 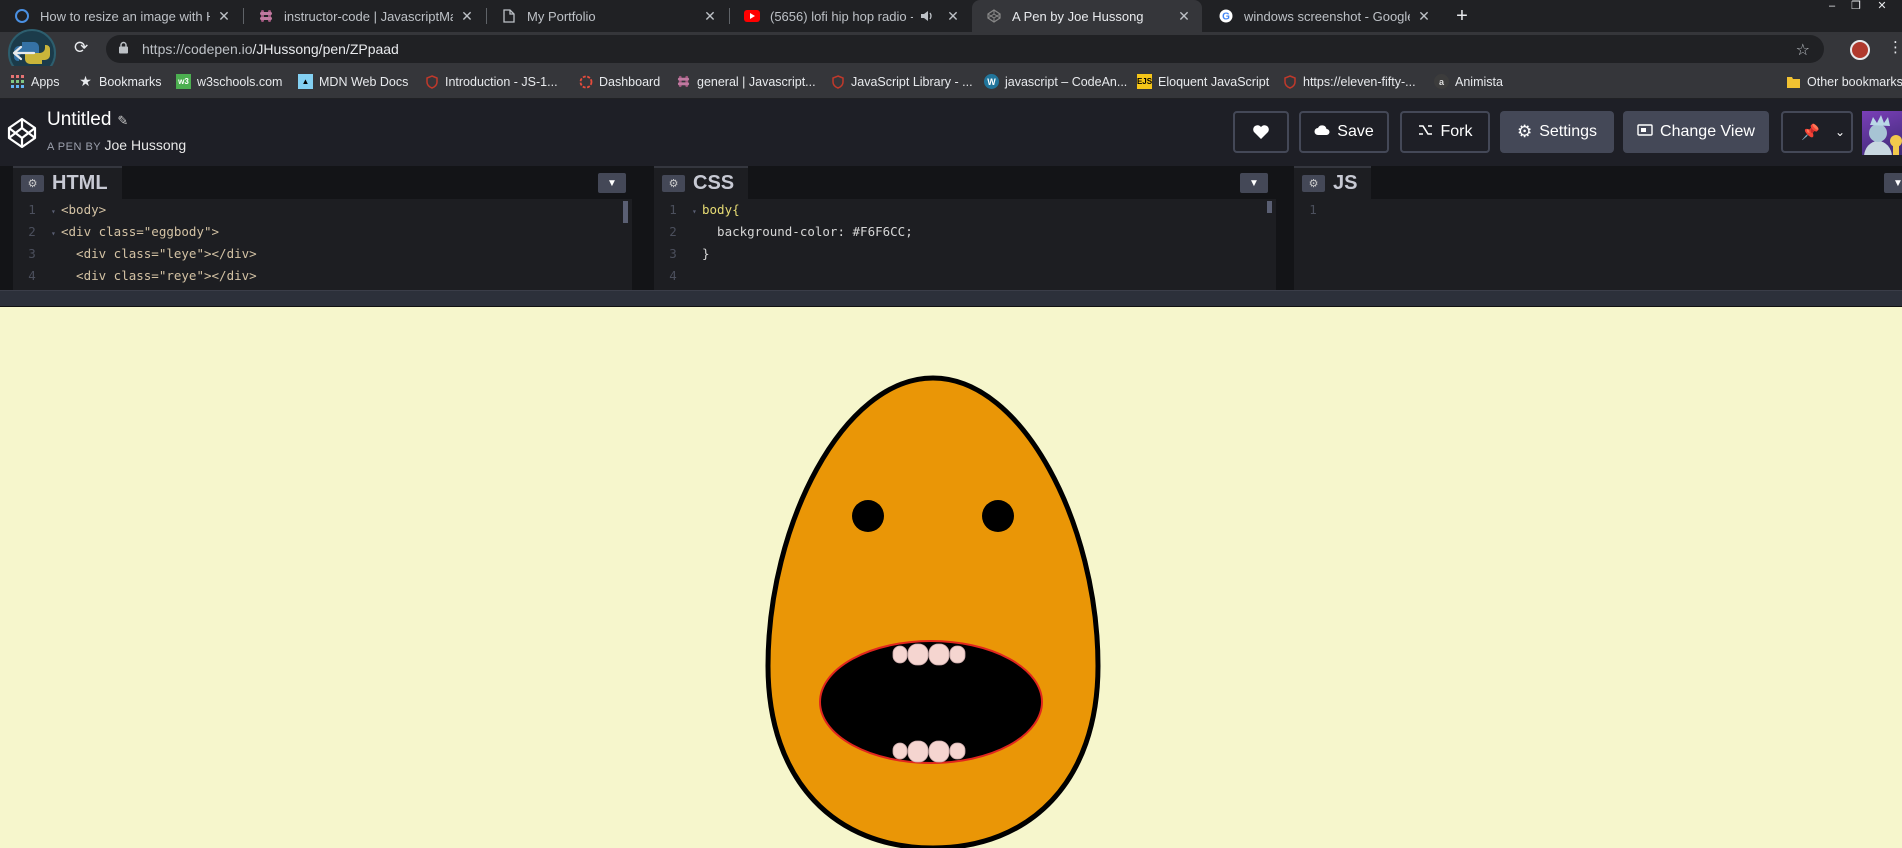 What do you see at coordinates (1832, 7) in the screenshot?
I see `minimize-icon: –` at bounding box center [1832, 7].